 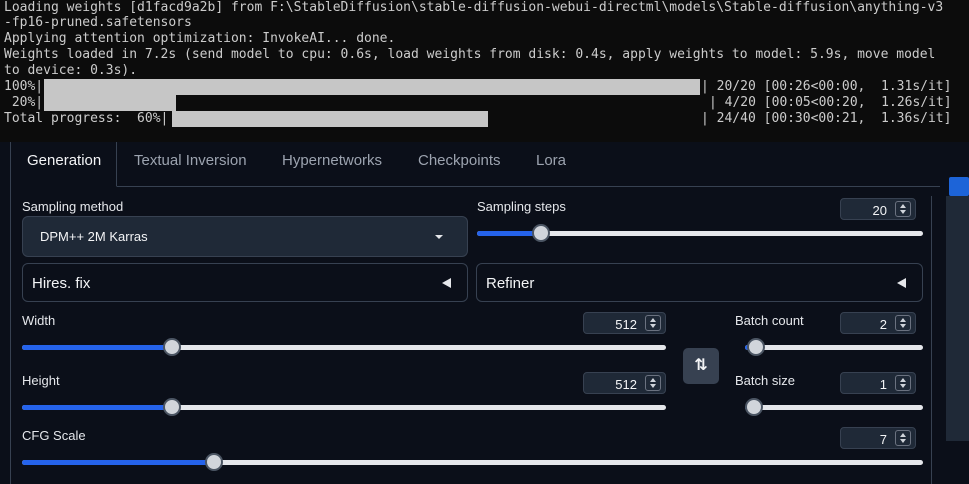 What do you see at coordinates (878, 438) in the screenshot?
I see `cfg-scale-input: 7` at bounding box center [878, 438].